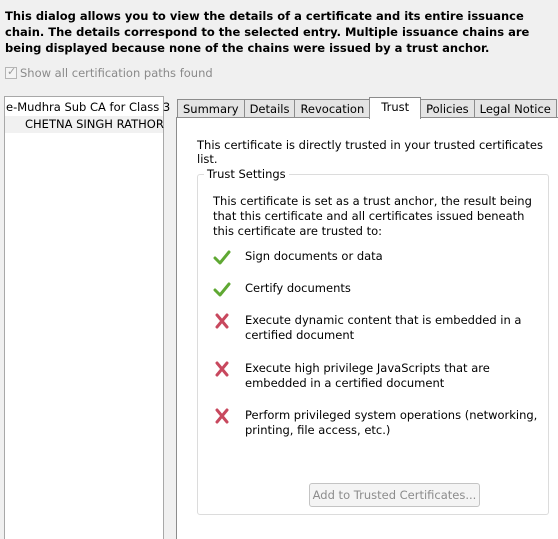  Describe the element at coordinates (515, 109) in the screenshot. I see `tab-legal-notice: Legal Notice` at that location.